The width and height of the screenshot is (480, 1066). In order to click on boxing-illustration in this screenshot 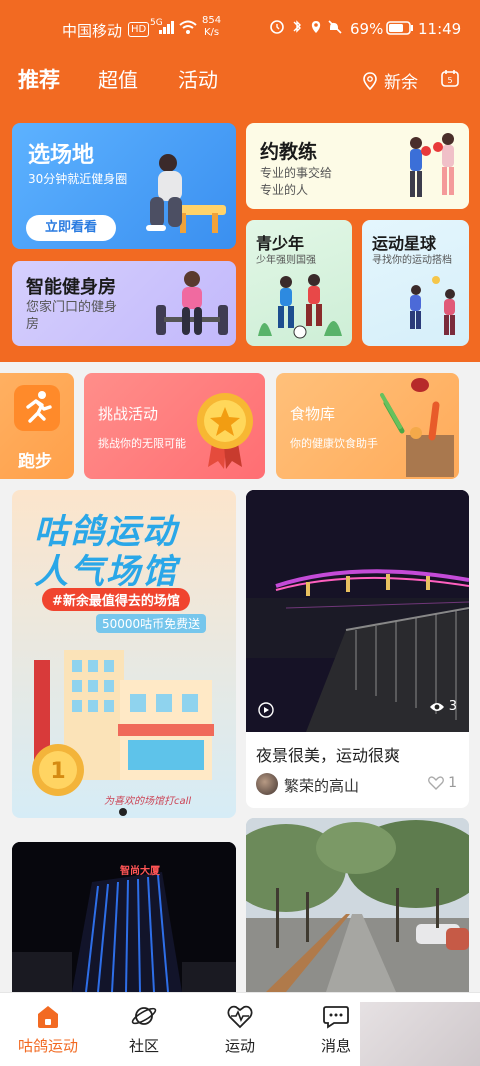, I will do `click(432, 165)`.